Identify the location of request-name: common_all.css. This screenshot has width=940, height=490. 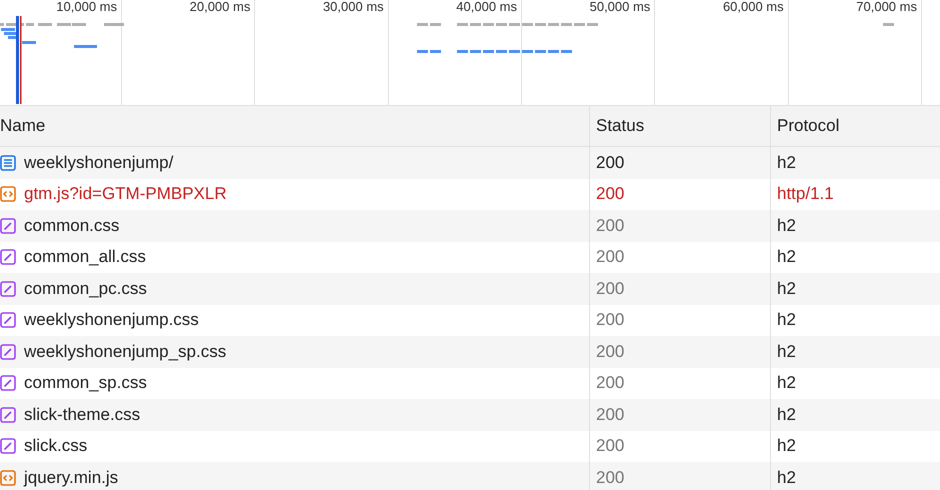
(85, 257).